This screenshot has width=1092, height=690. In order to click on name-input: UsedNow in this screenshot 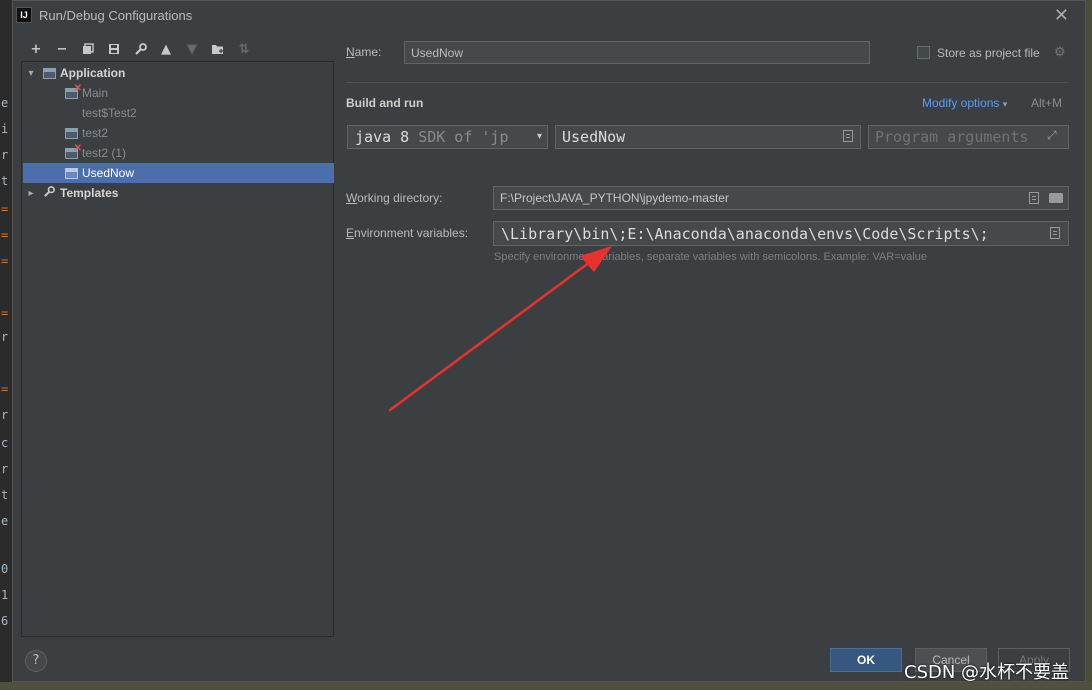, I will do `click(637, 52)`.